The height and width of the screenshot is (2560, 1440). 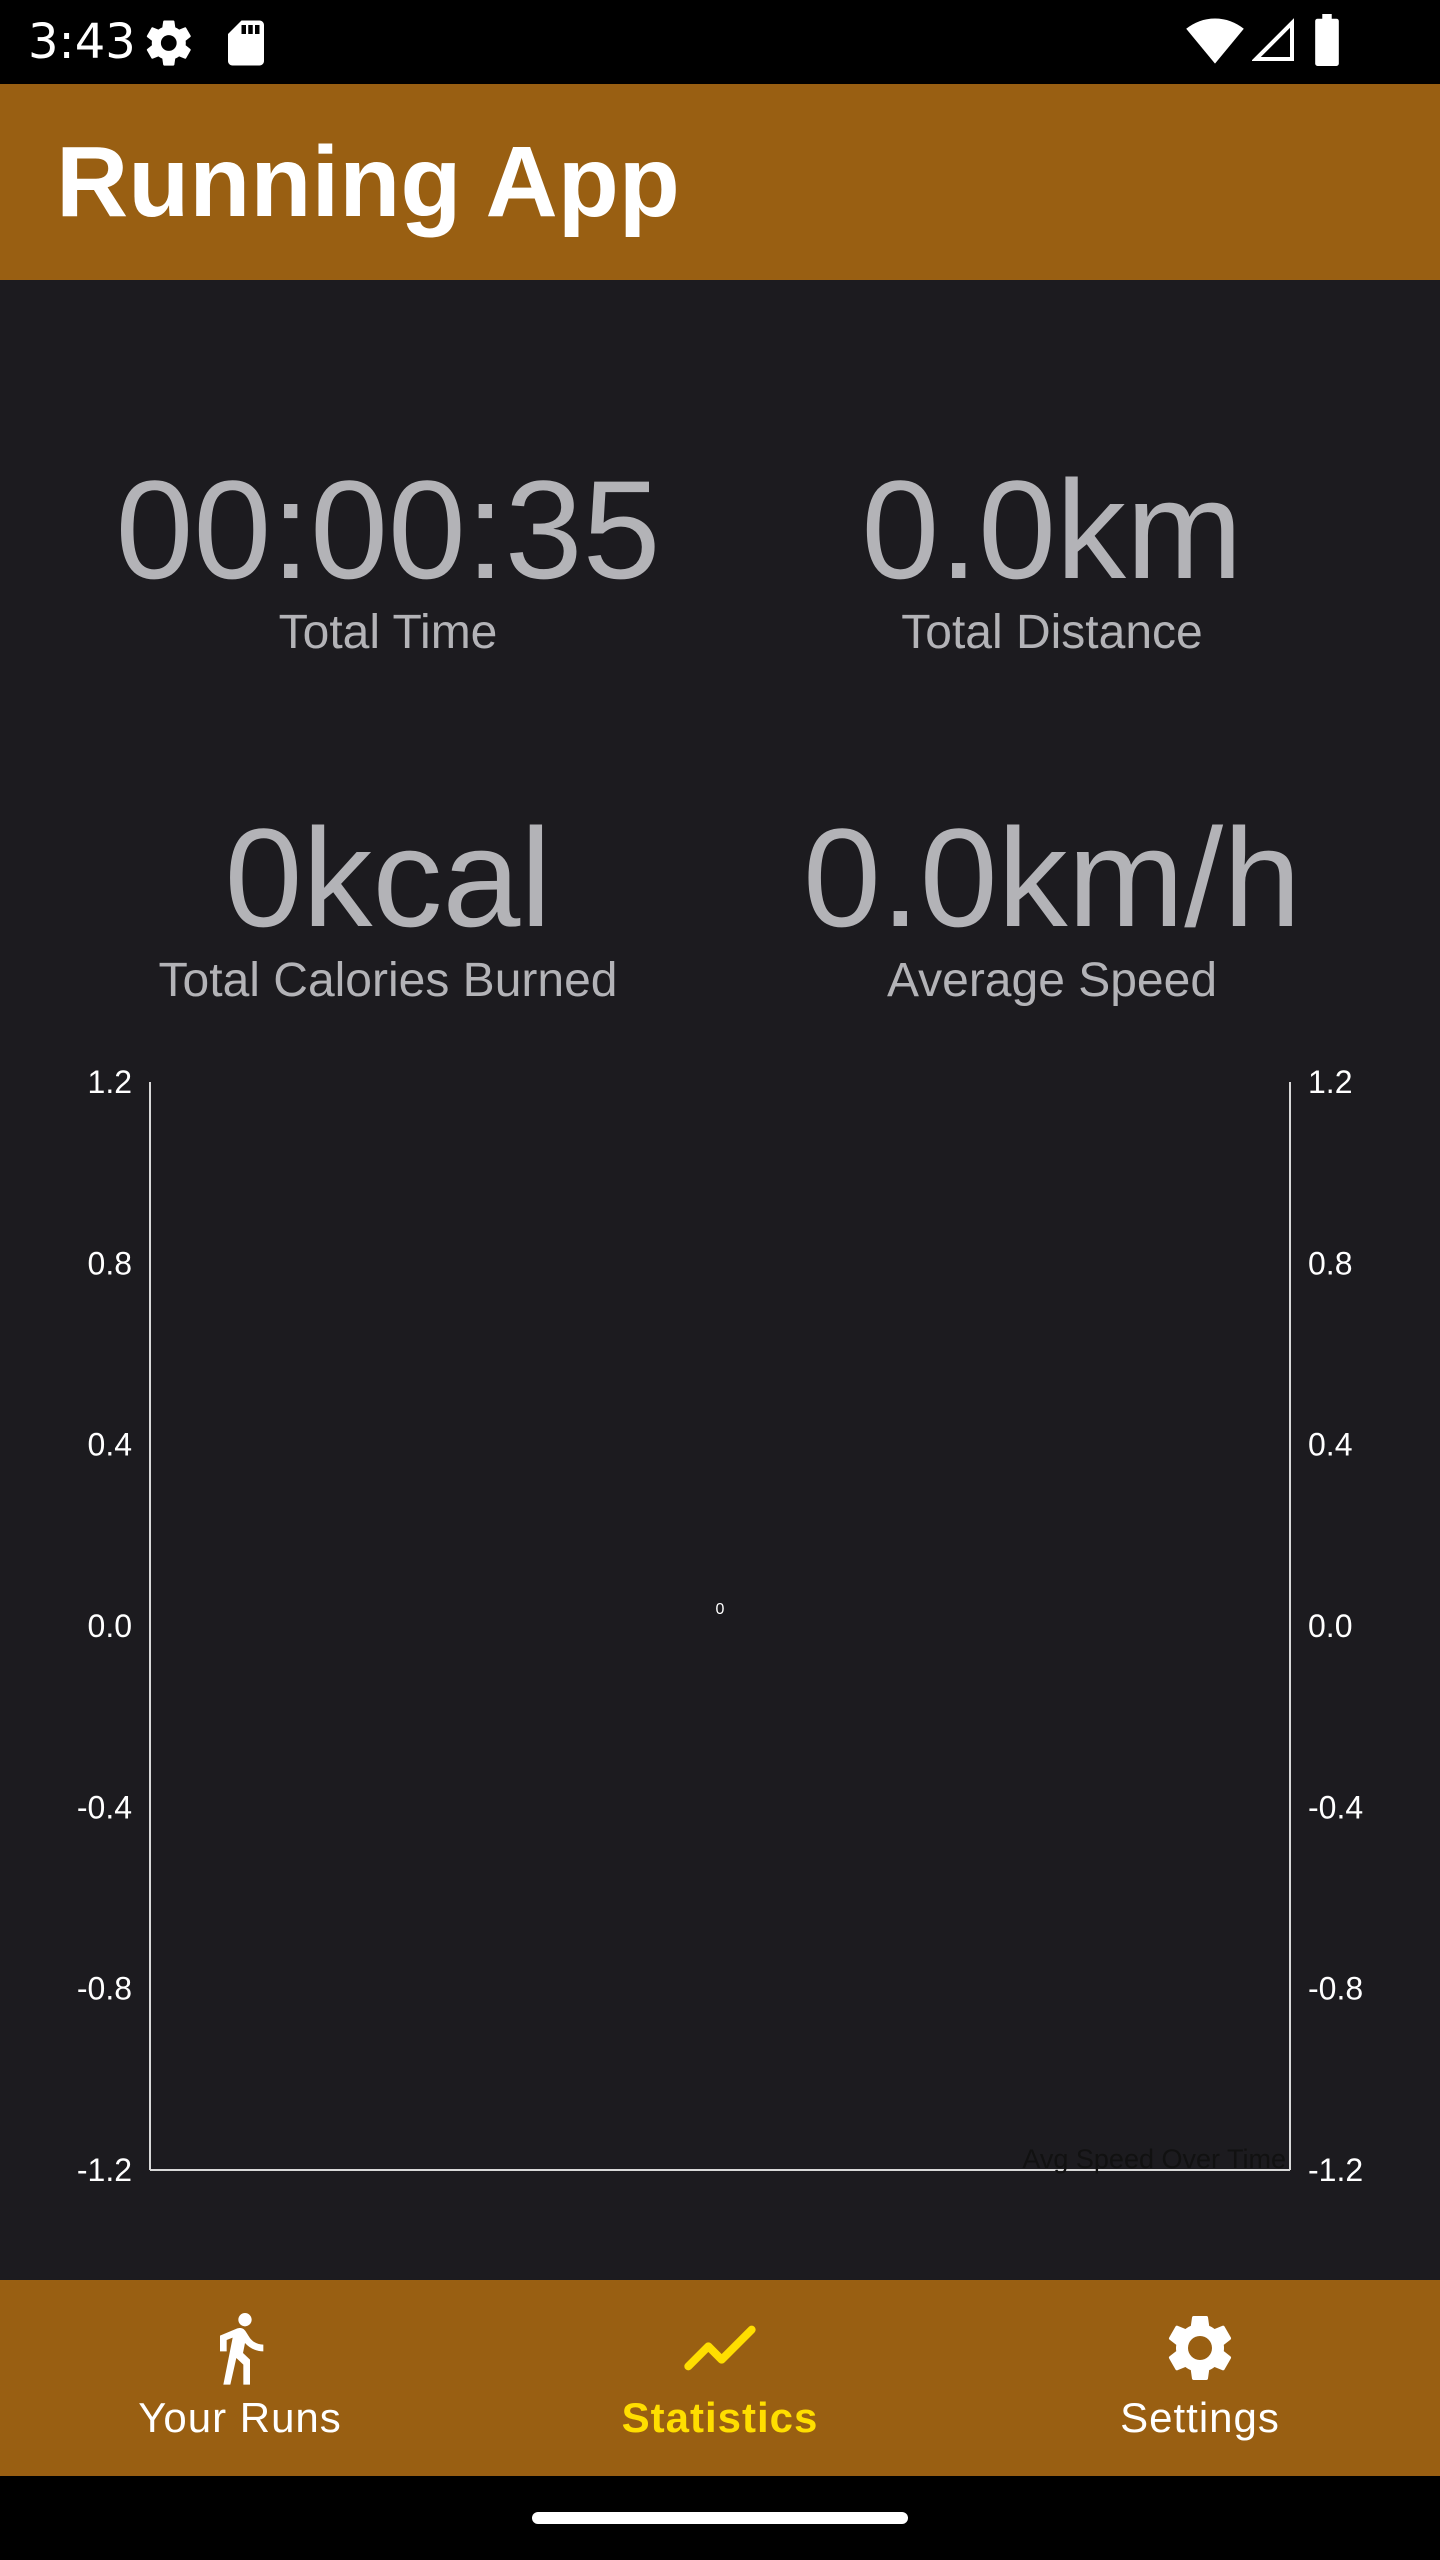 I want to click on average-speed-stat: 0.0km/h Average Speed, so click(x=1052, y=907).